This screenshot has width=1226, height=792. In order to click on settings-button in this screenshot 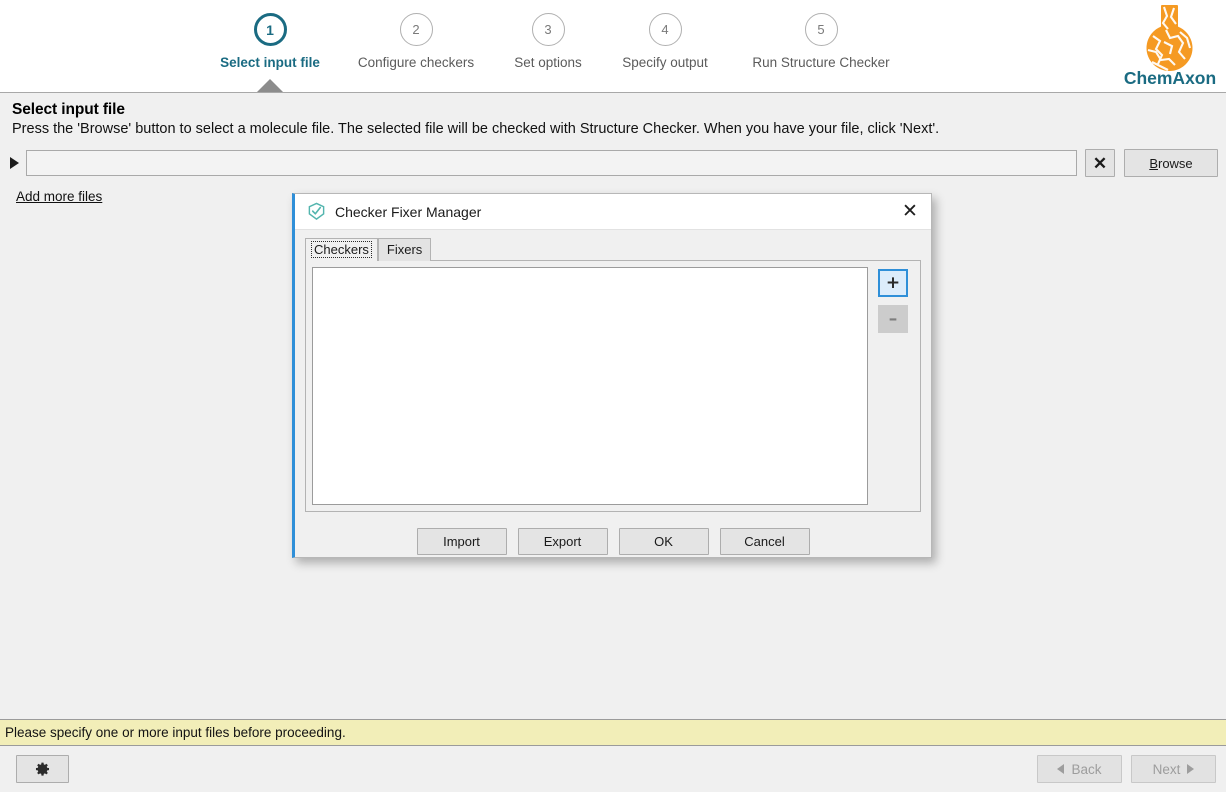, I will do `click(42, 769)`.